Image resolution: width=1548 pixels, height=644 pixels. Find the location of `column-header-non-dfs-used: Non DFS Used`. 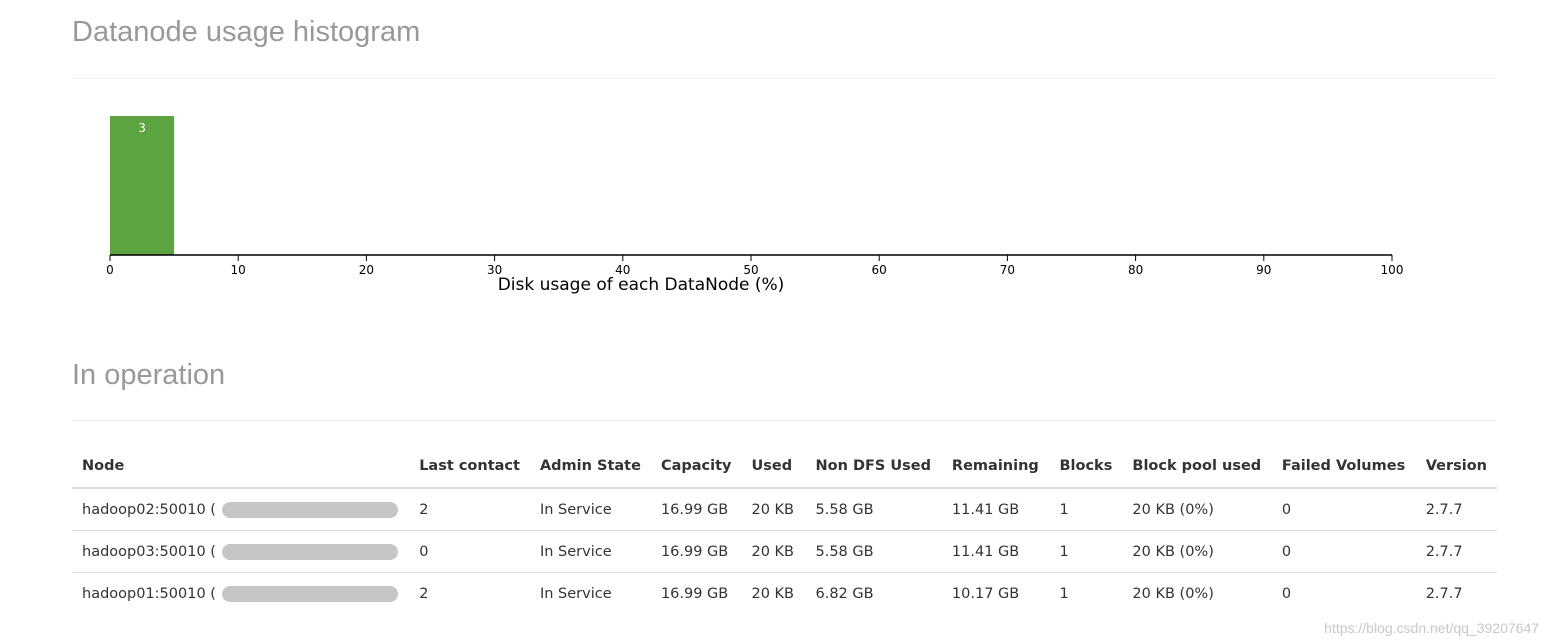

column-header-non-dfs-used: Non DFS Used is located at coordinates (873, 467).